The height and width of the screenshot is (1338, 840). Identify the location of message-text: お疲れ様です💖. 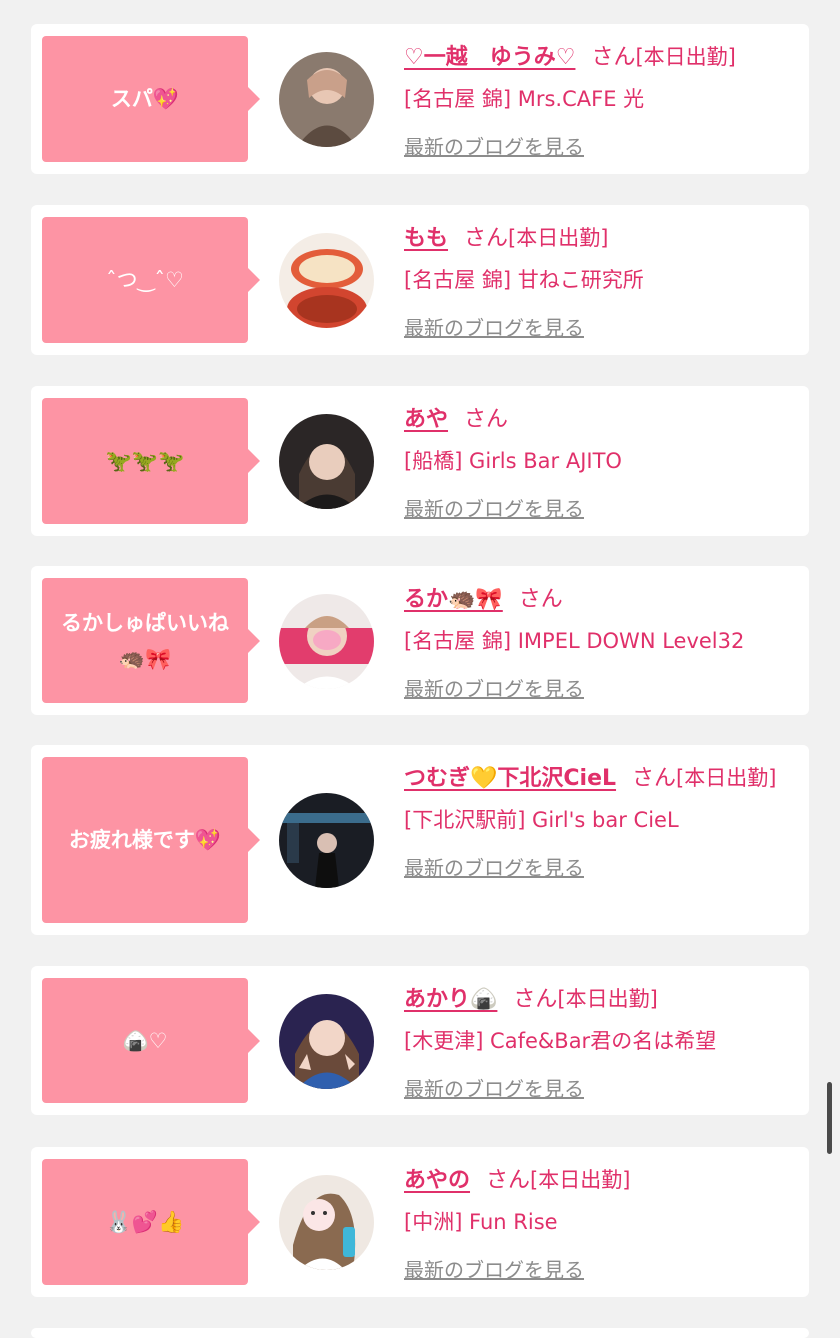
(145, 840).